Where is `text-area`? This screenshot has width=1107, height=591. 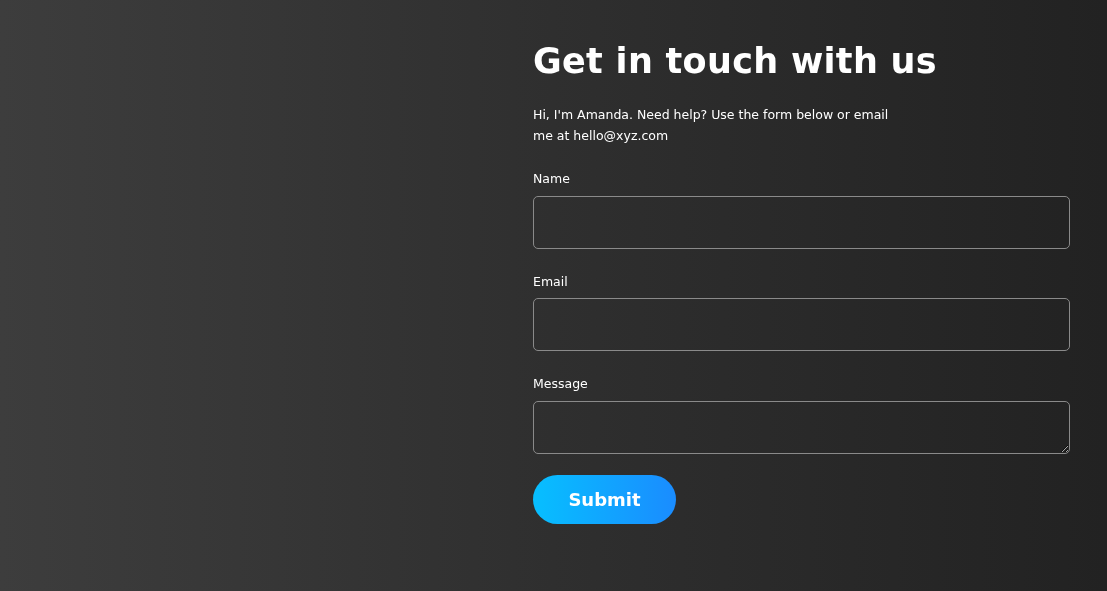
text-area is located at coordinates (801, 427).